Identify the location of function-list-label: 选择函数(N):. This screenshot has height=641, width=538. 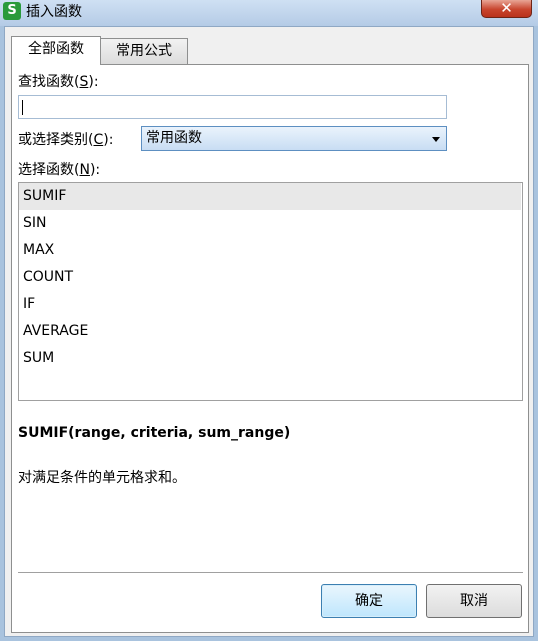
(59, 170).